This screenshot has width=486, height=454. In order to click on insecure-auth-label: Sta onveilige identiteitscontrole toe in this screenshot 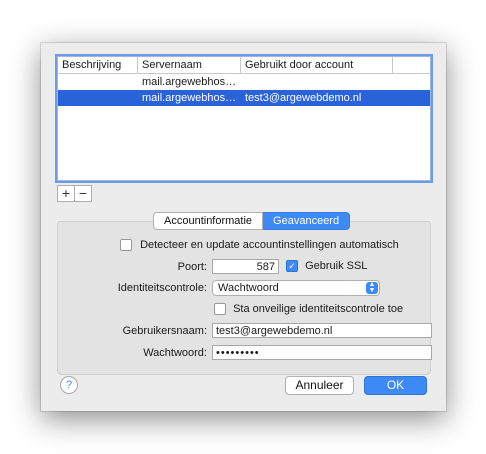, I will do `click(318, 309)`.